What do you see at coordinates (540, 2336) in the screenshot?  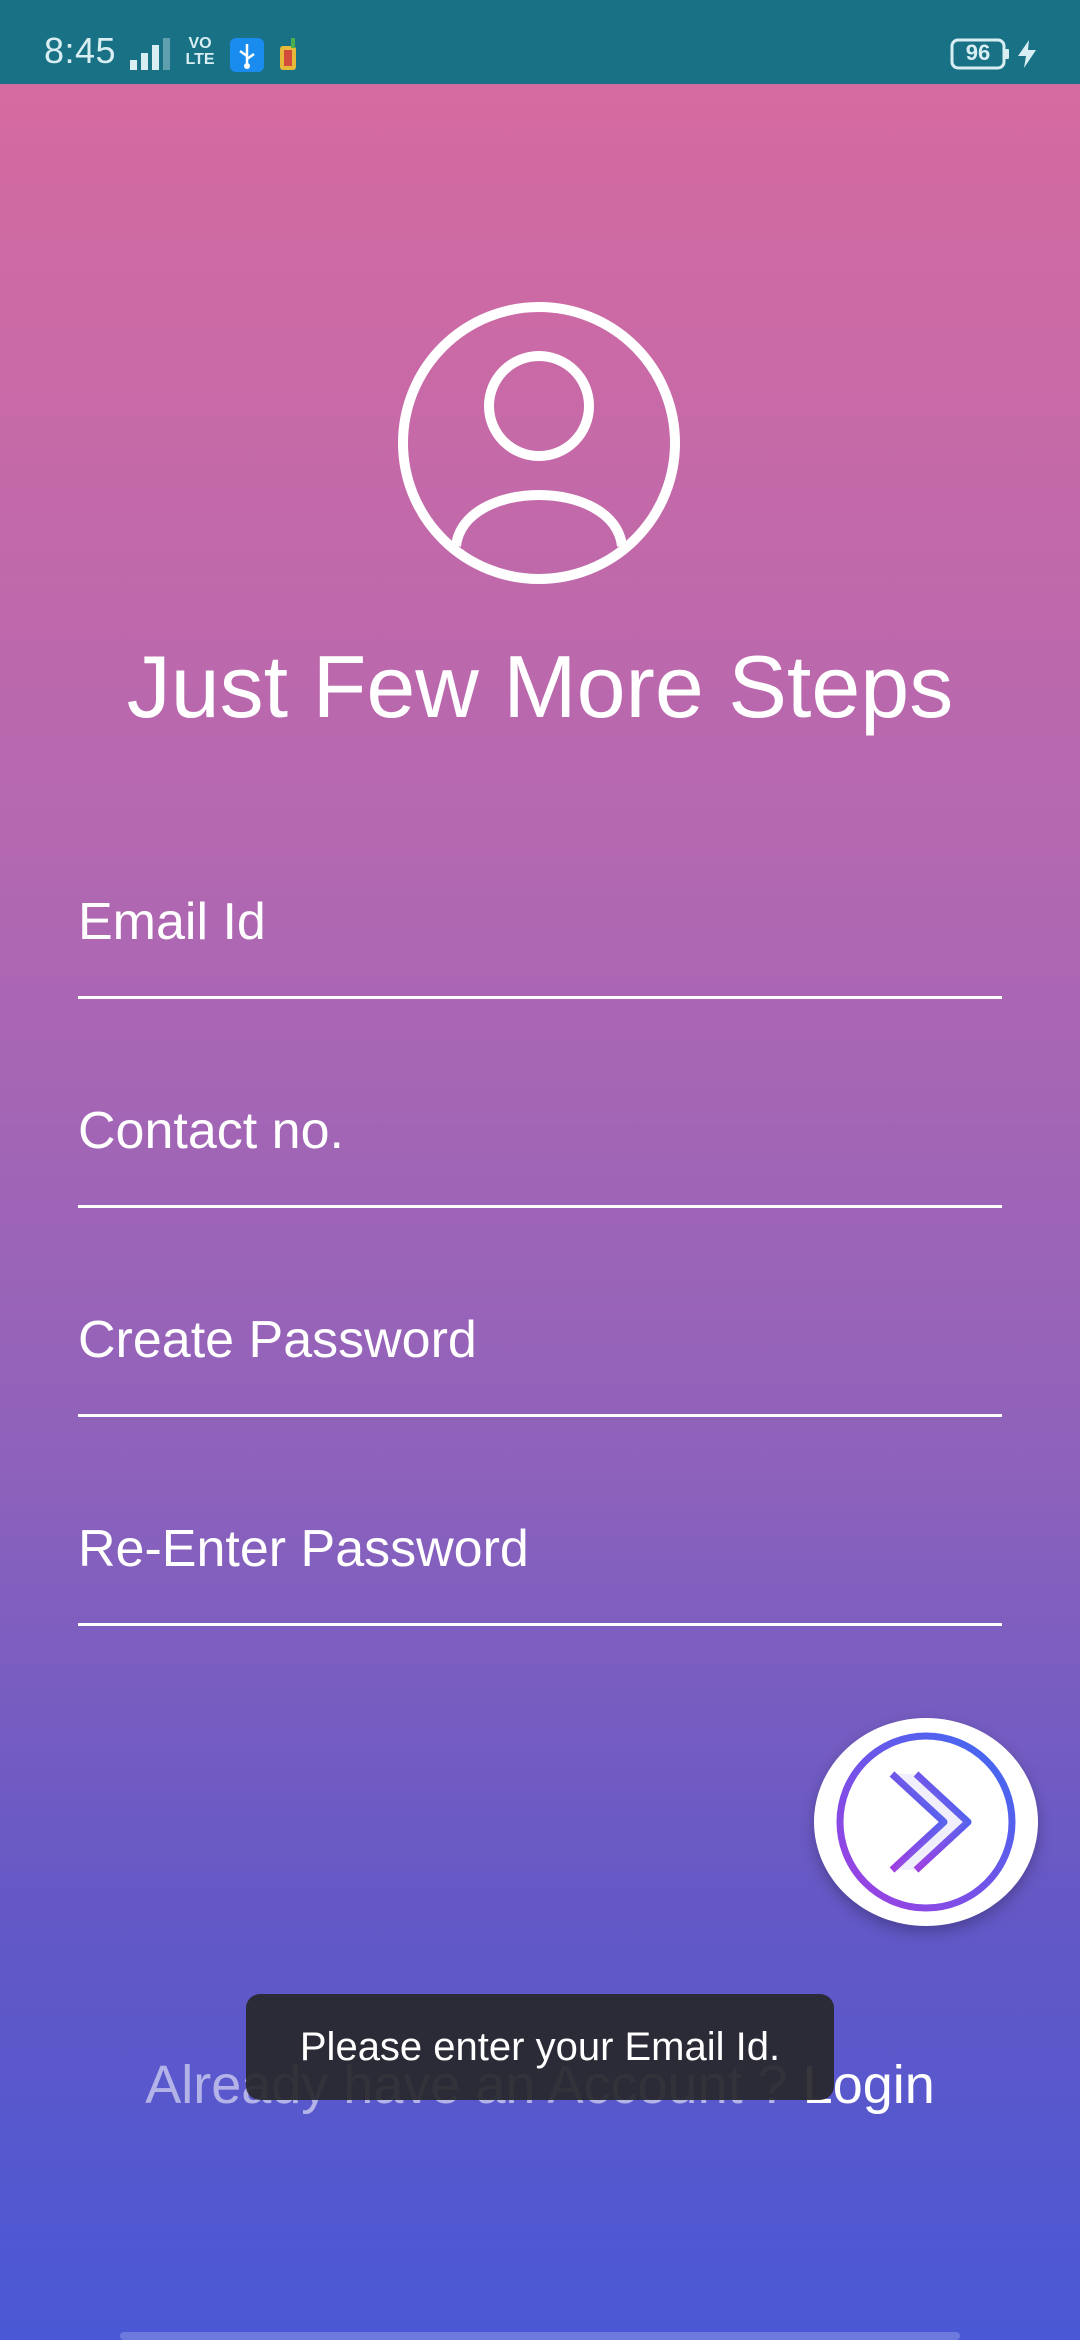 I see `home-indicator` at bounding box center [540, 2336].